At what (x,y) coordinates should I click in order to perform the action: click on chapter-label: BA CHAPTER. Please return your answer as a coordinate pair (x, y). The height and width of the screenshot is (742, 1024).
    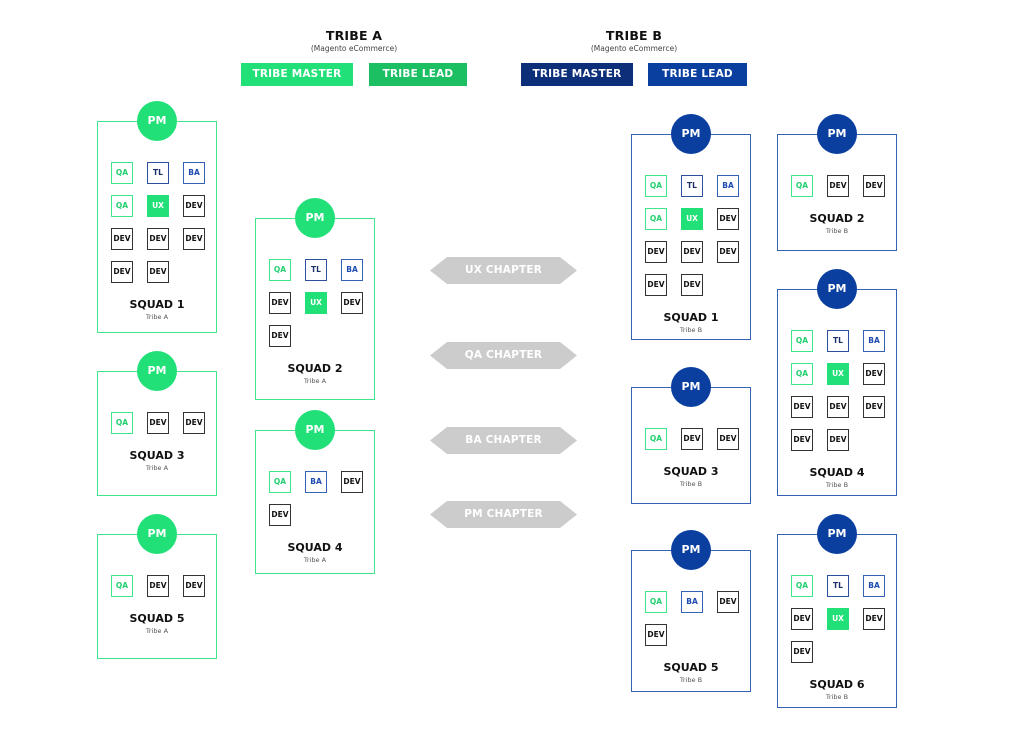
    Looking at the image, I should click on (503, 440).